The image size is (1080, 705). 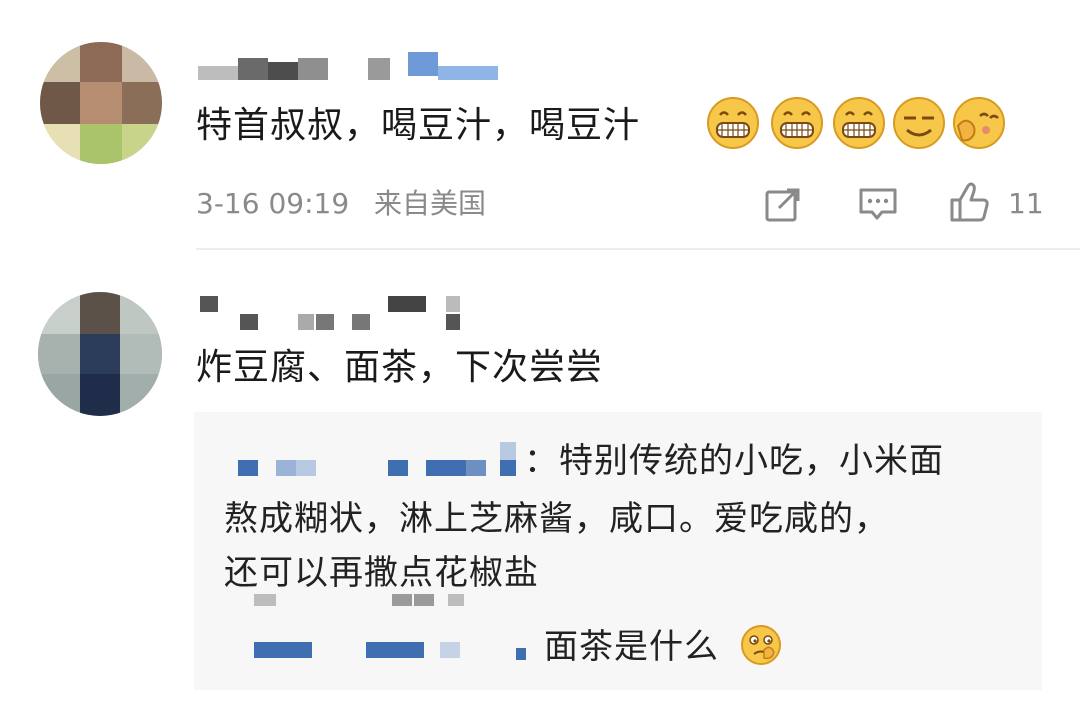 I want to click on reply-text-line: ：特别传统的小吃，小米面, so click(x=734, y=461).